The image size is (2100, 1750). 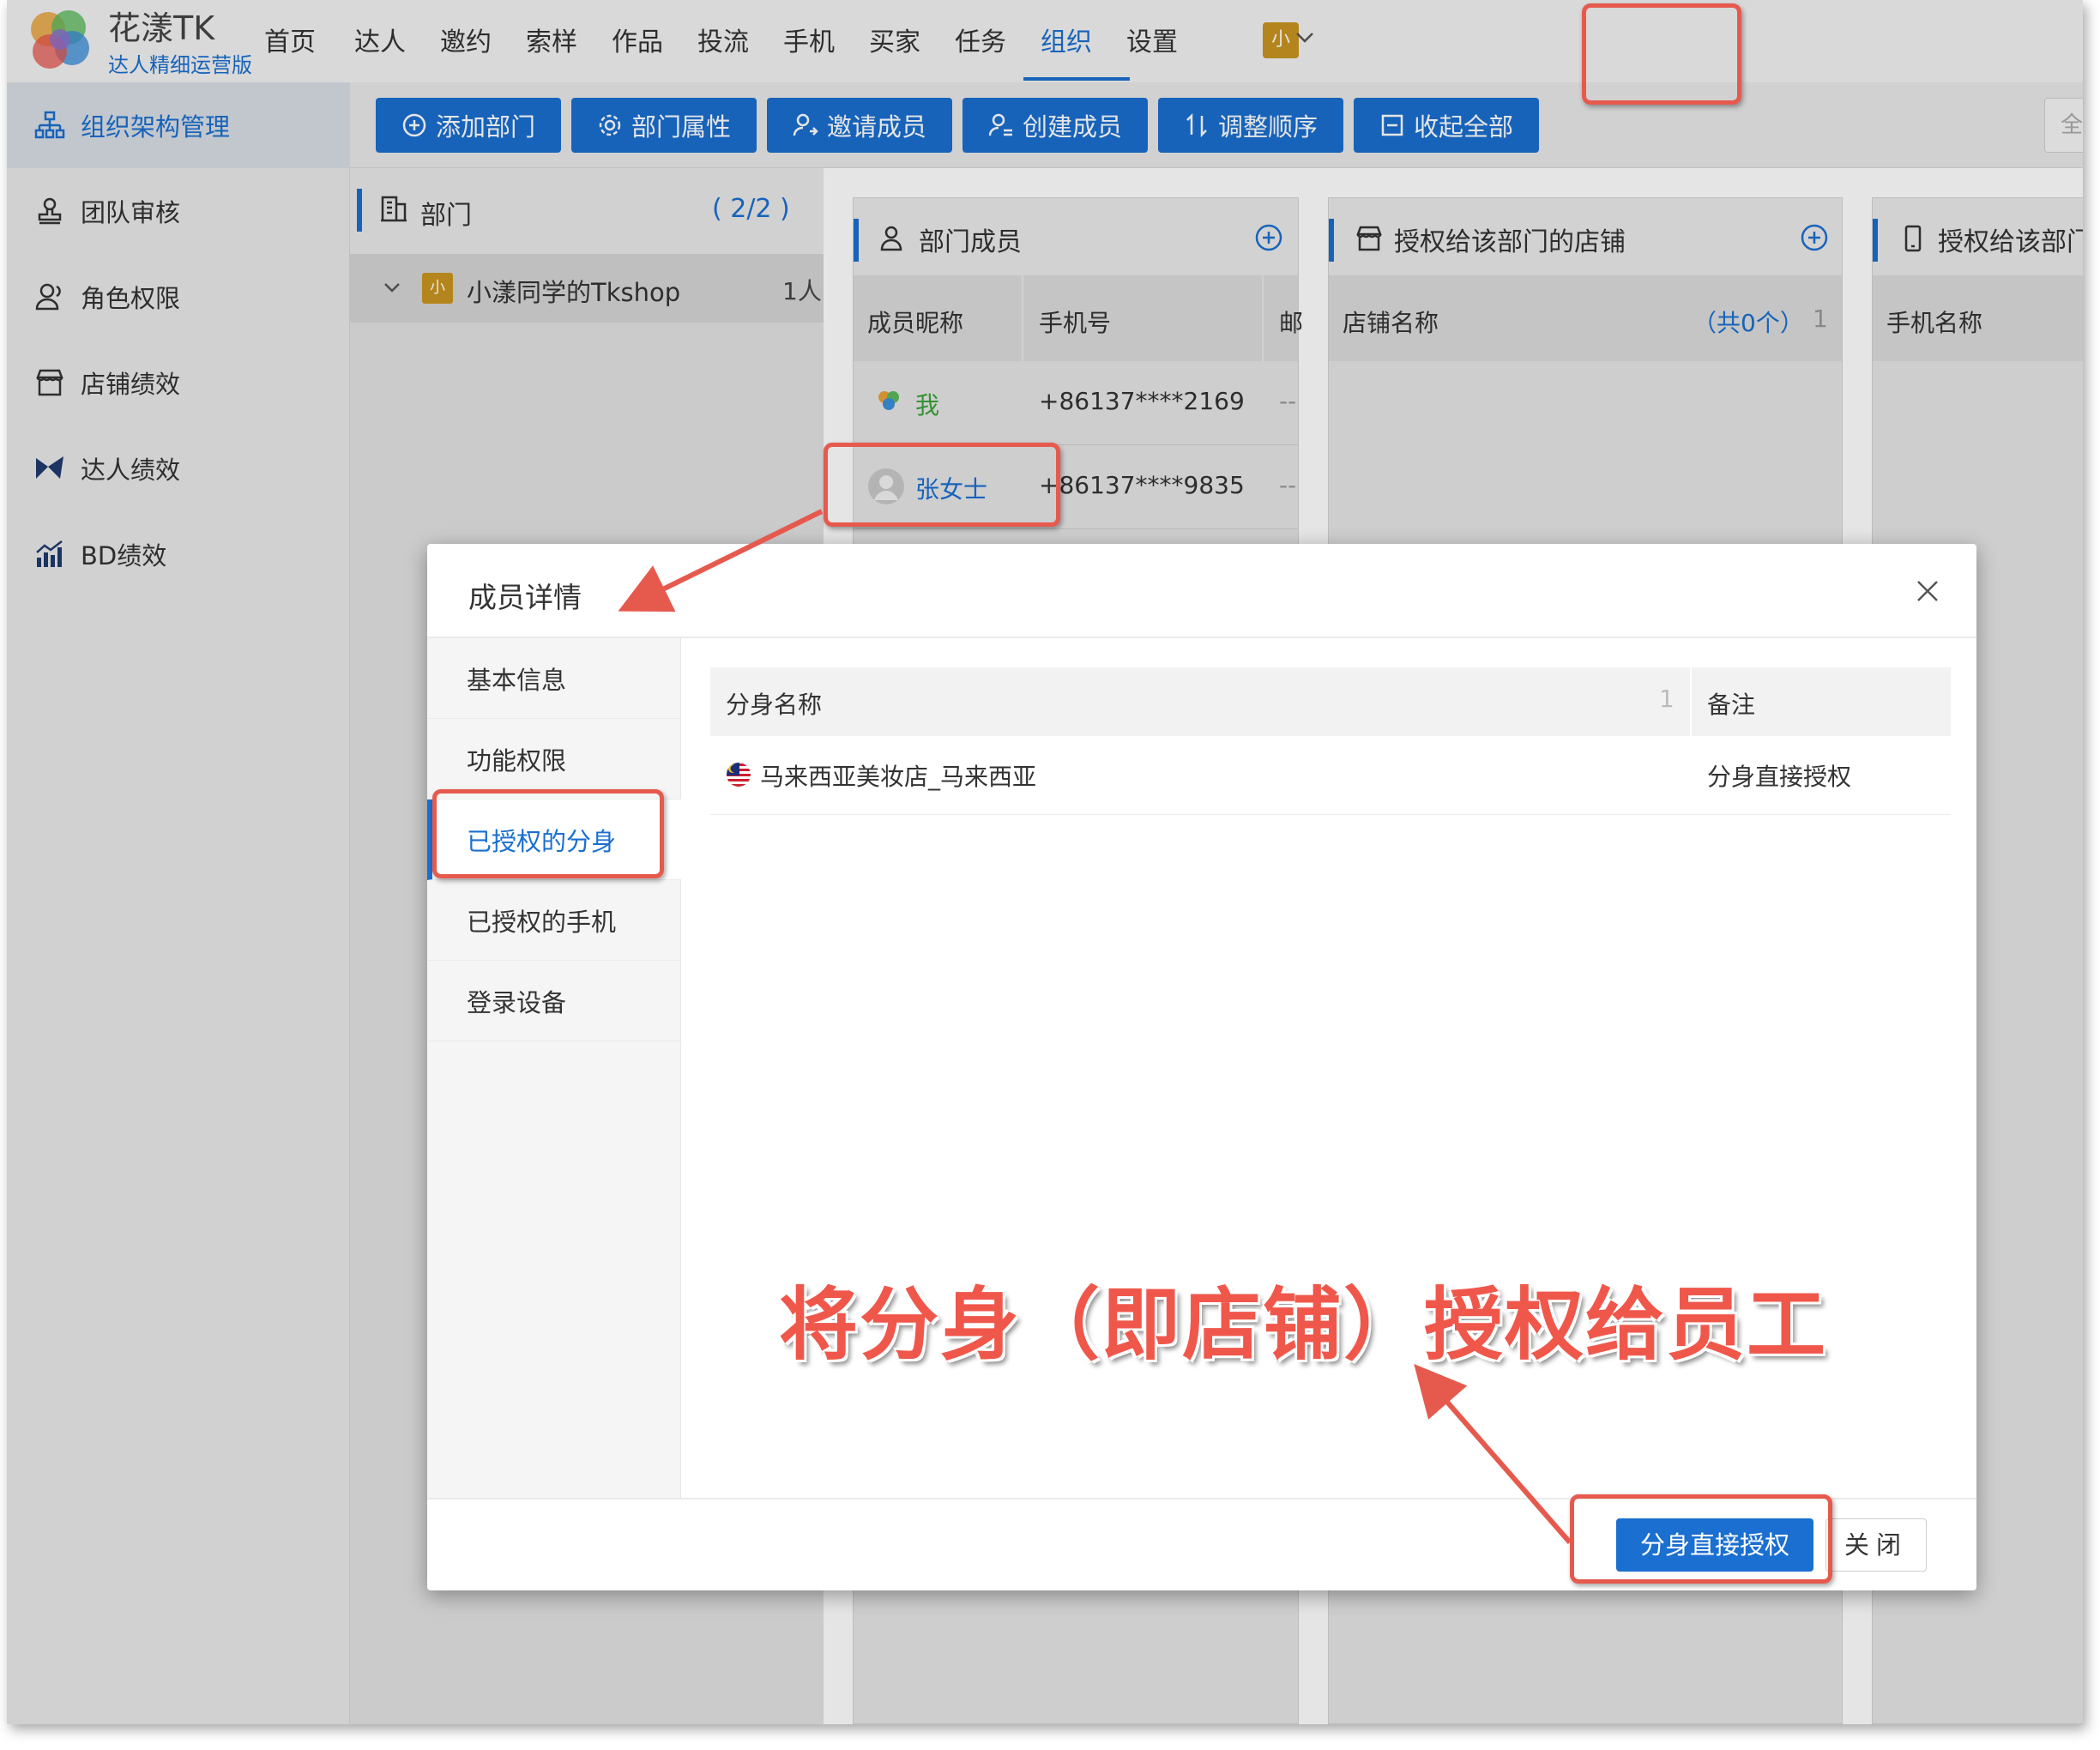 I want to click on modal-tab-list: 基本信息 功能权限 已授权的分身 已授权的手机 登录设备, so click(x=554, y=1069).